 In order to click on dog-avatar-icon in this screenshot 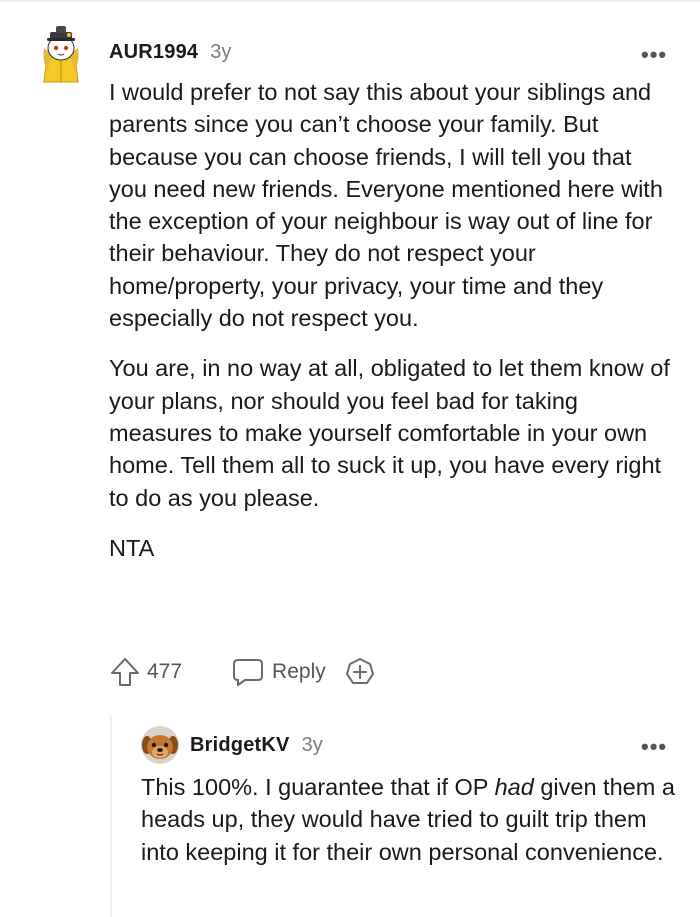, I will do `click(160, 745)`.